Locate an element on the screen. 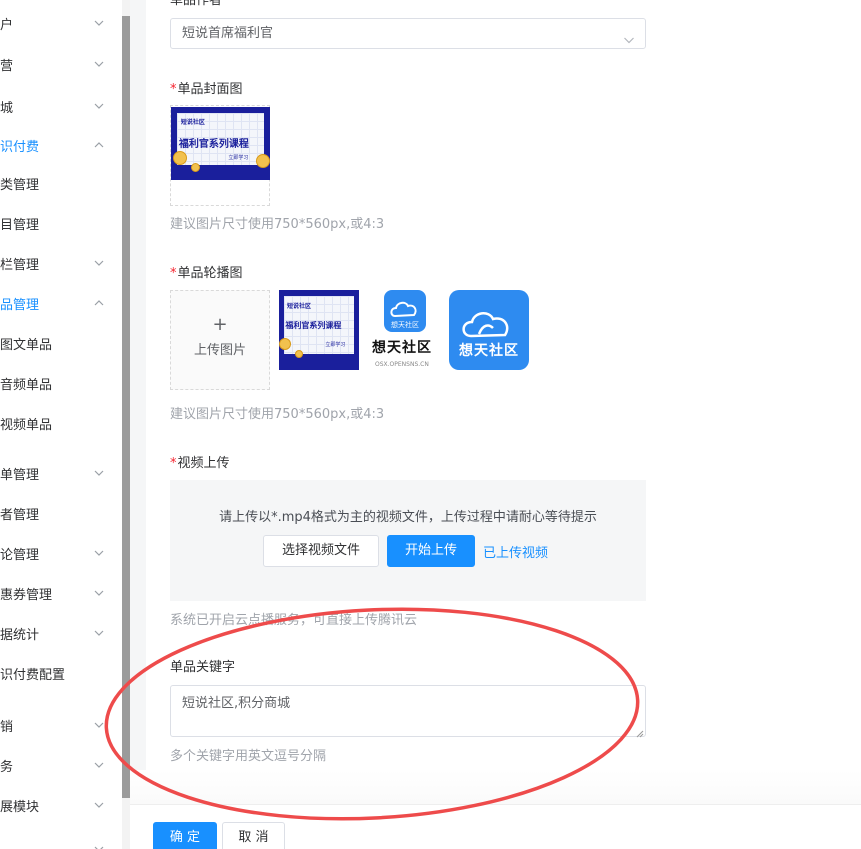 The image size is (861, 849). video-upload-tip: 请上传以*.mp4格式为主的视频文件，上传过程中请耐心等待提示 is located at coordinates (408, 517).